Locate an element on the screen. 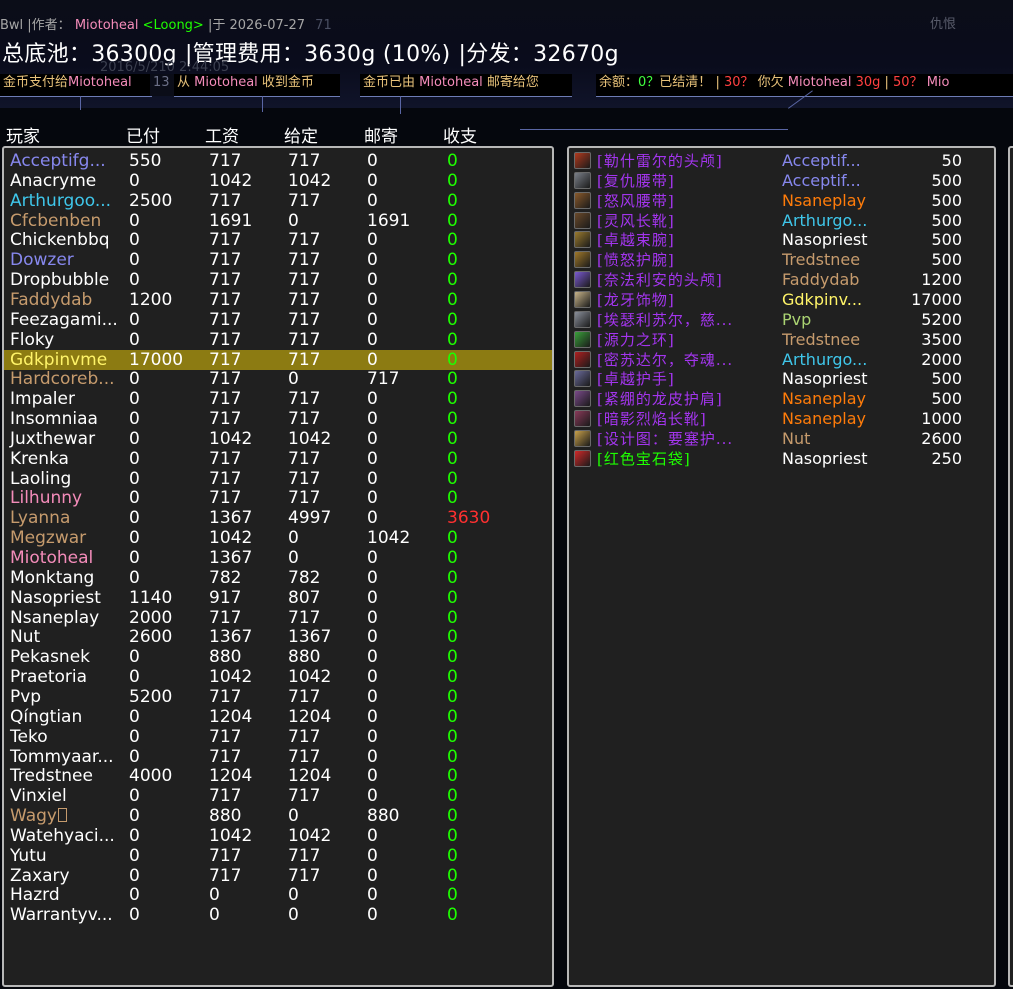  pot-summary: 总底池：36300g |管理费用：3630g (10%) |分发：32670g is located at coordinates (310, 52).